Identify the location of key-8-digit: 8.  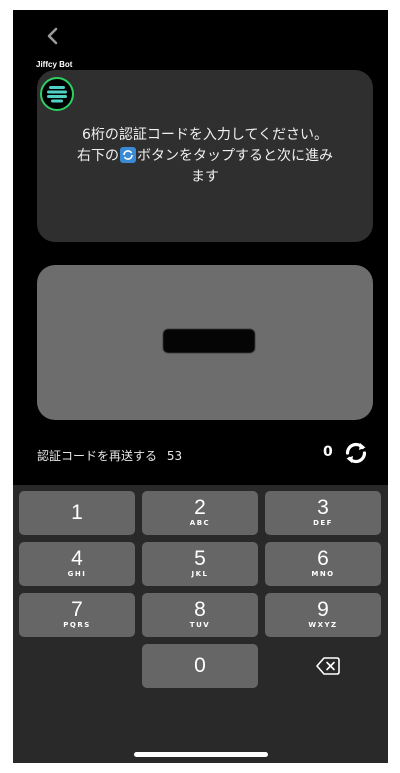
(200, 609).